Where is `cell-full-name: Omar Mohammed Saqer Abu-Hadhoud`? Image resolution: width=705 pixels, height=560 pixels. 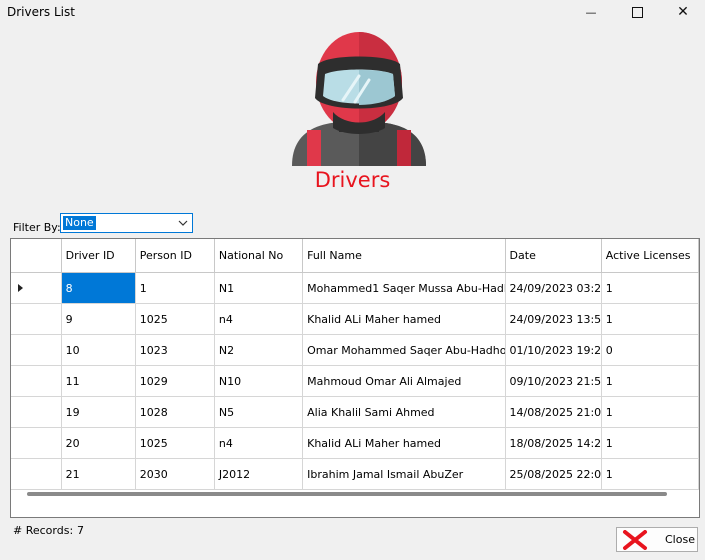 cell-full-name: Omar Mohammed Saqer Abu-Hadhoud is located at coordinates (404, 350).